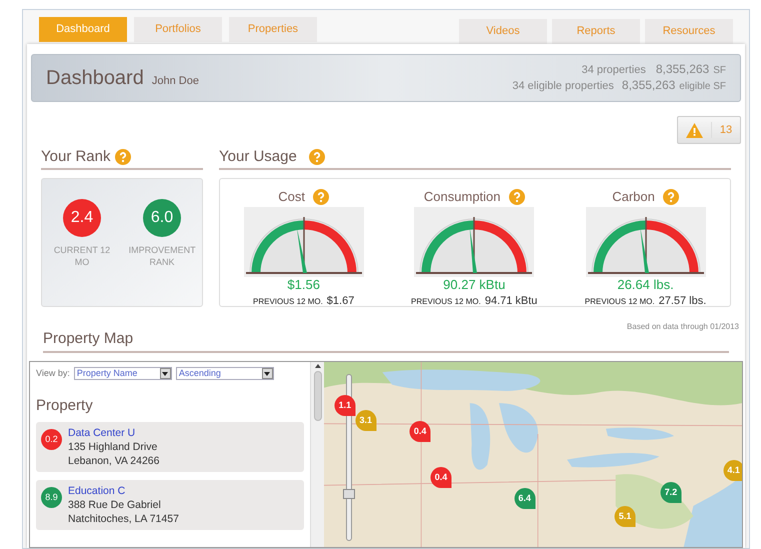  What do you see at coordinates (175, 81) in the screenshot?
I see `user-name: John Doe` at bounding box center [175, 81].